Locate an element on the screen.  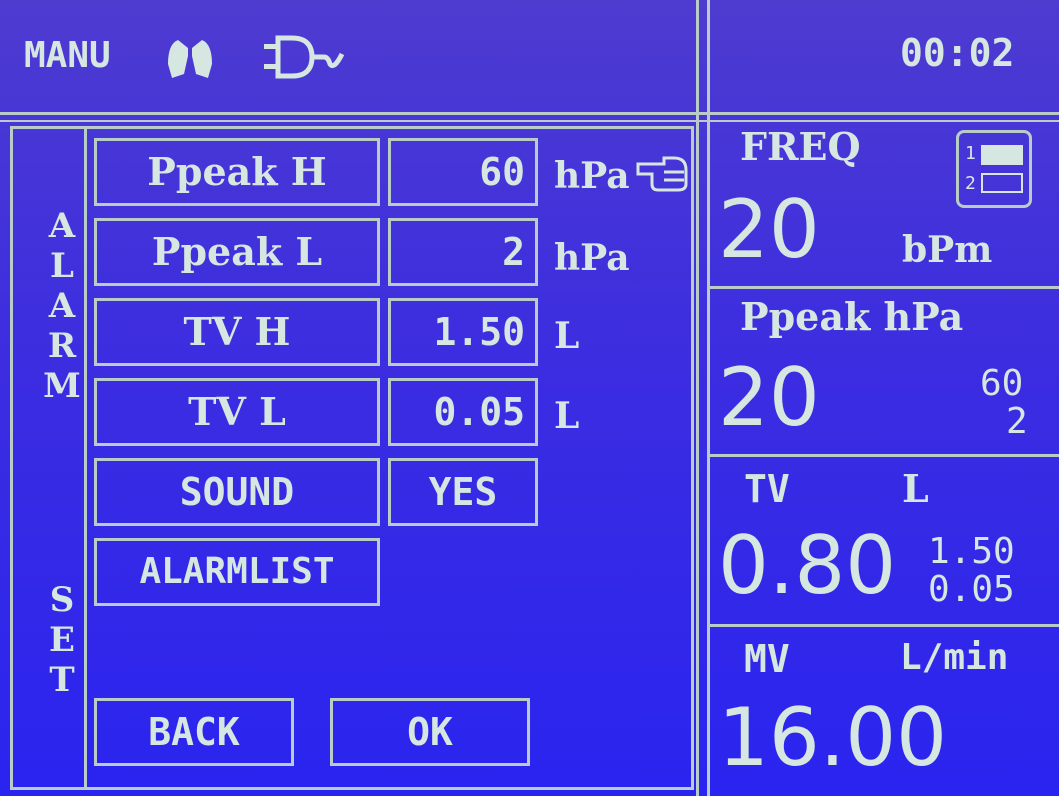
pointing-hand-icon is located at coordinates (662, 174).